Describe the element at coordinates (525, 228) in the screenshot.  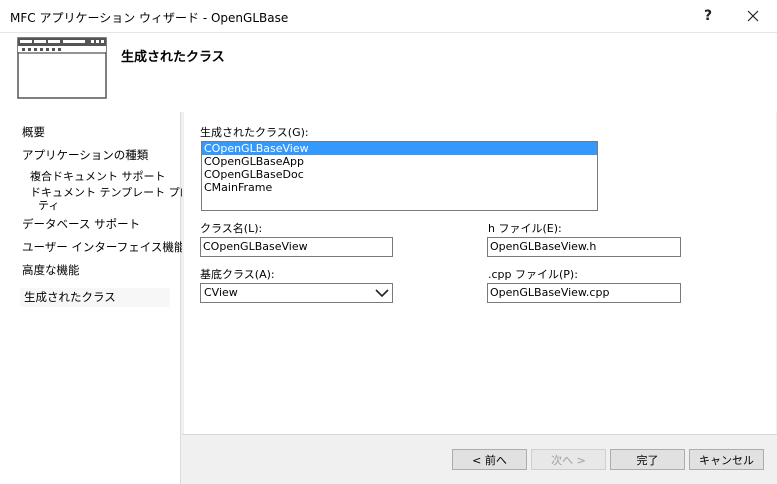
I see `h-file-label: h ファイル(E):` at that location.